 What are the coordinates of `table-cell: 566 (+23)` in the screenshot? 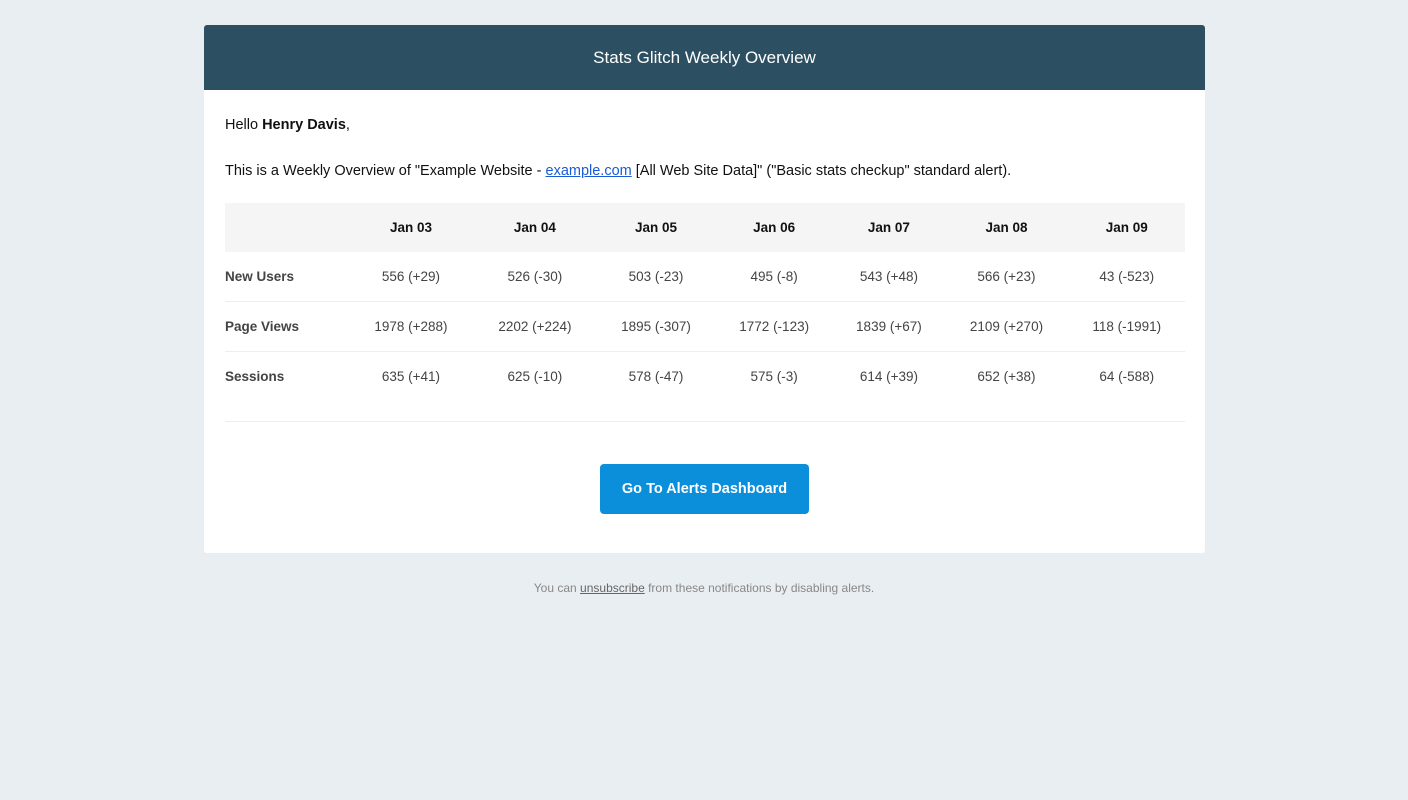 It's located at (1006, 277).